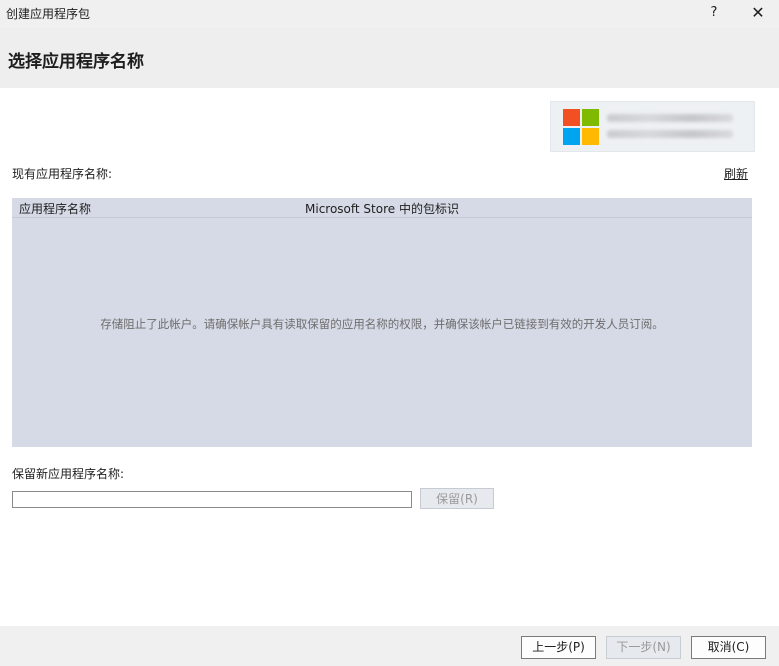 The height and width of the screenshot is (666, 779). Describe the element at coordinates (728, 647) in the screenshot. I see `cancel-button: 取消(C)` at that location.